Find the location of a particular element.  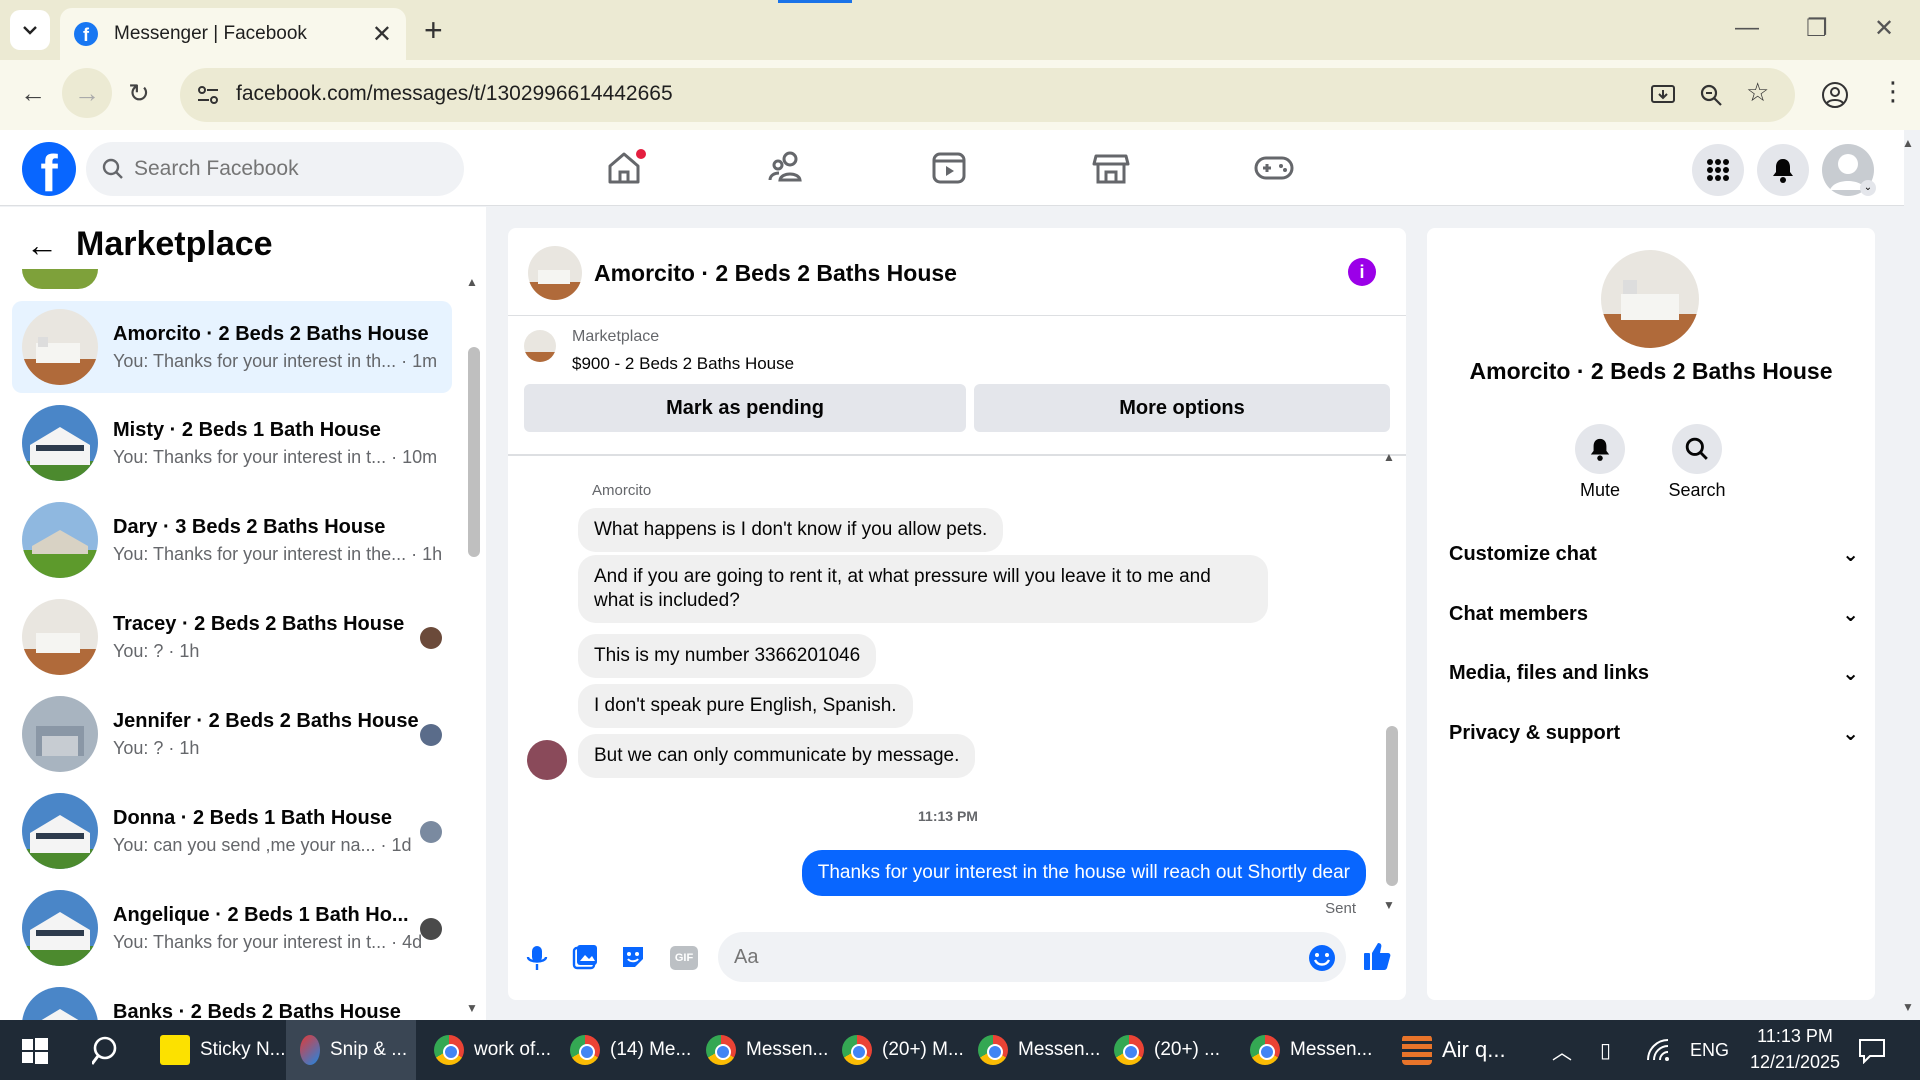

sender-avatar is located at coordinates (547, 760).